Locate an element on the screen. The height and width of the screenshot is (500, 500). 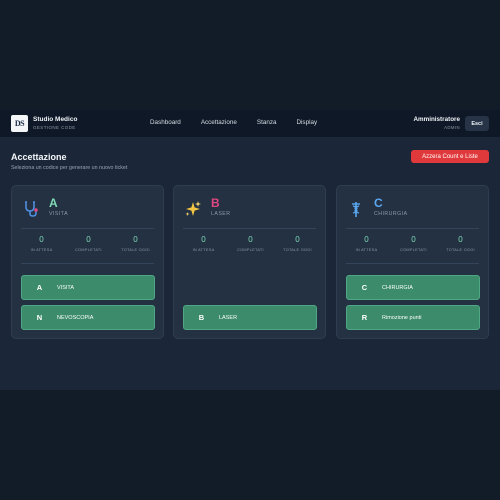
ticket-code: R is located at coordinates (364, 317).